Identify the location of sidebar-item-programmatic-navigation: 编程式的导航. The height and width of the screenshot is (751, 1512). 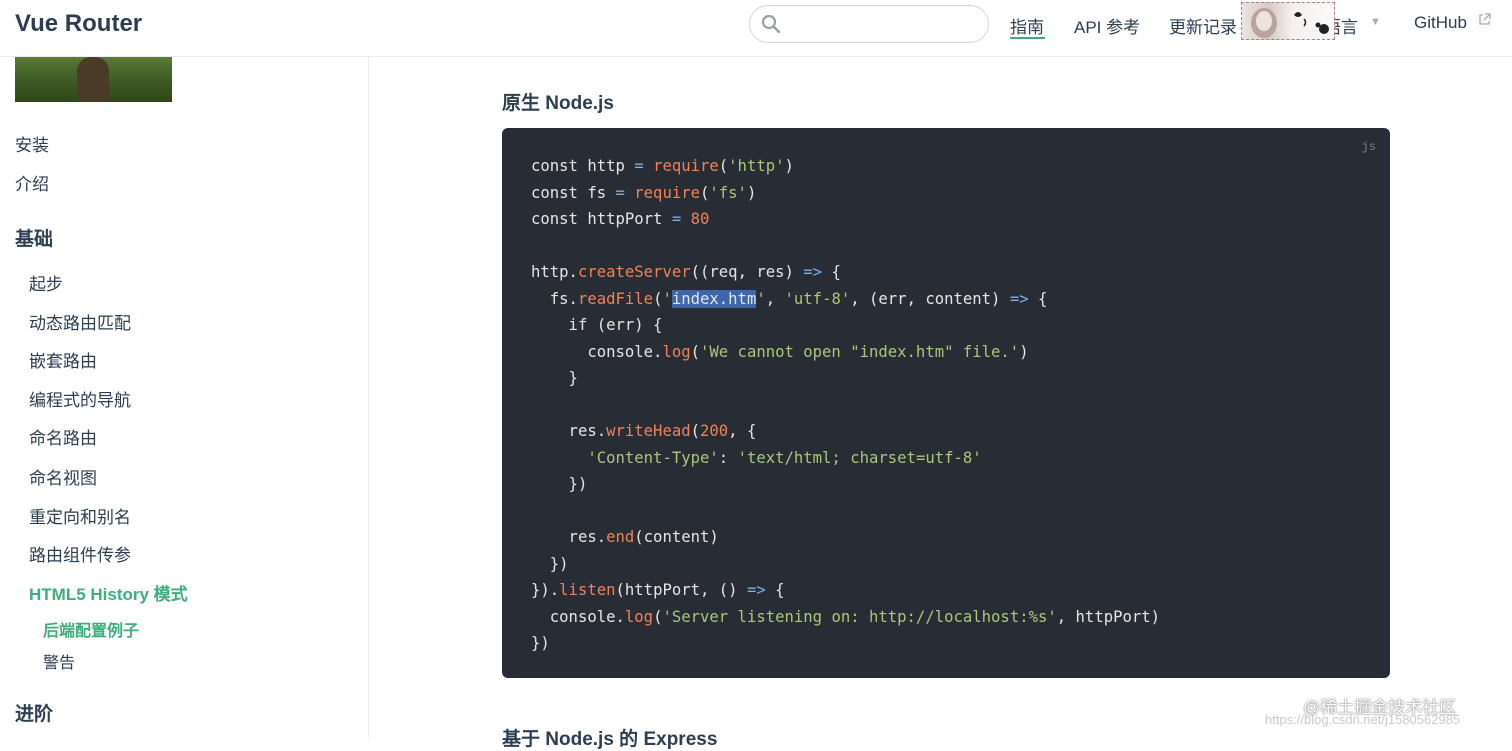
(80, 398).